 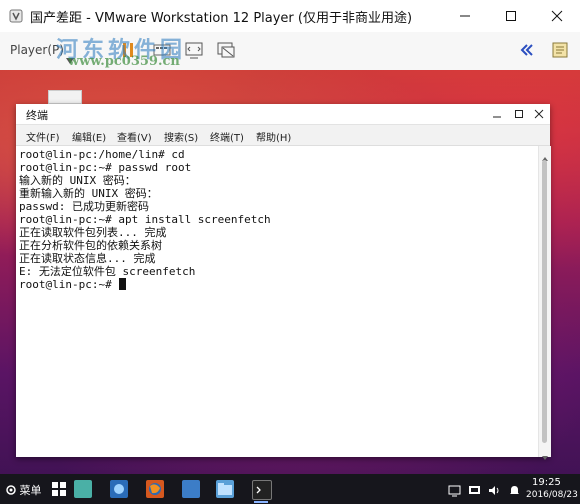 I want to click on show-desktop-icon, so click(x=59, y=489).